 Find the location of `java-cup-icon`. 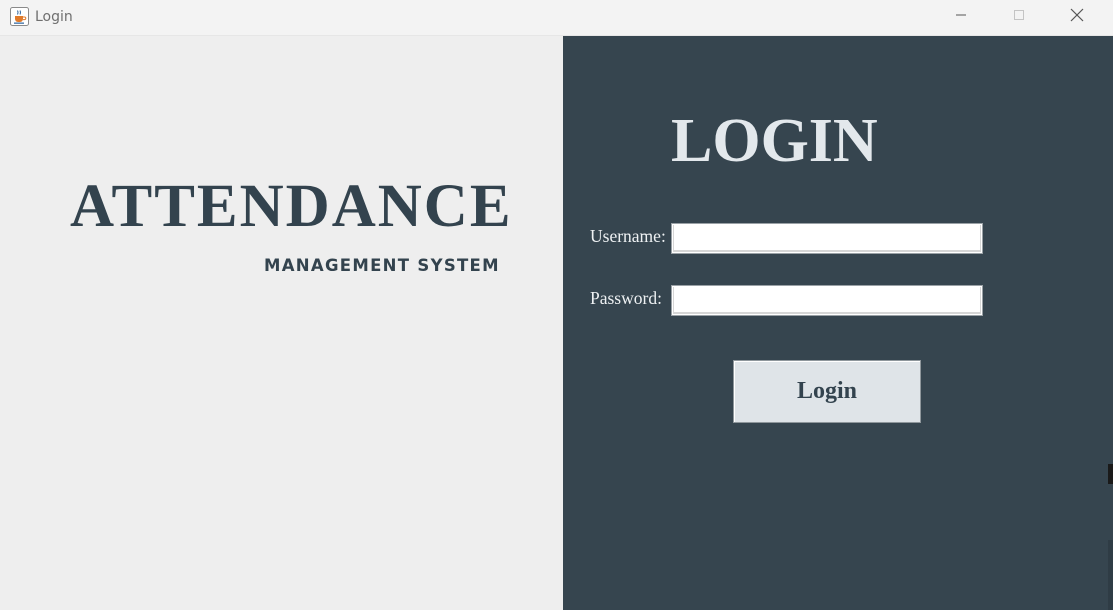

java-cup-icon is located at coordinates (19, 16).